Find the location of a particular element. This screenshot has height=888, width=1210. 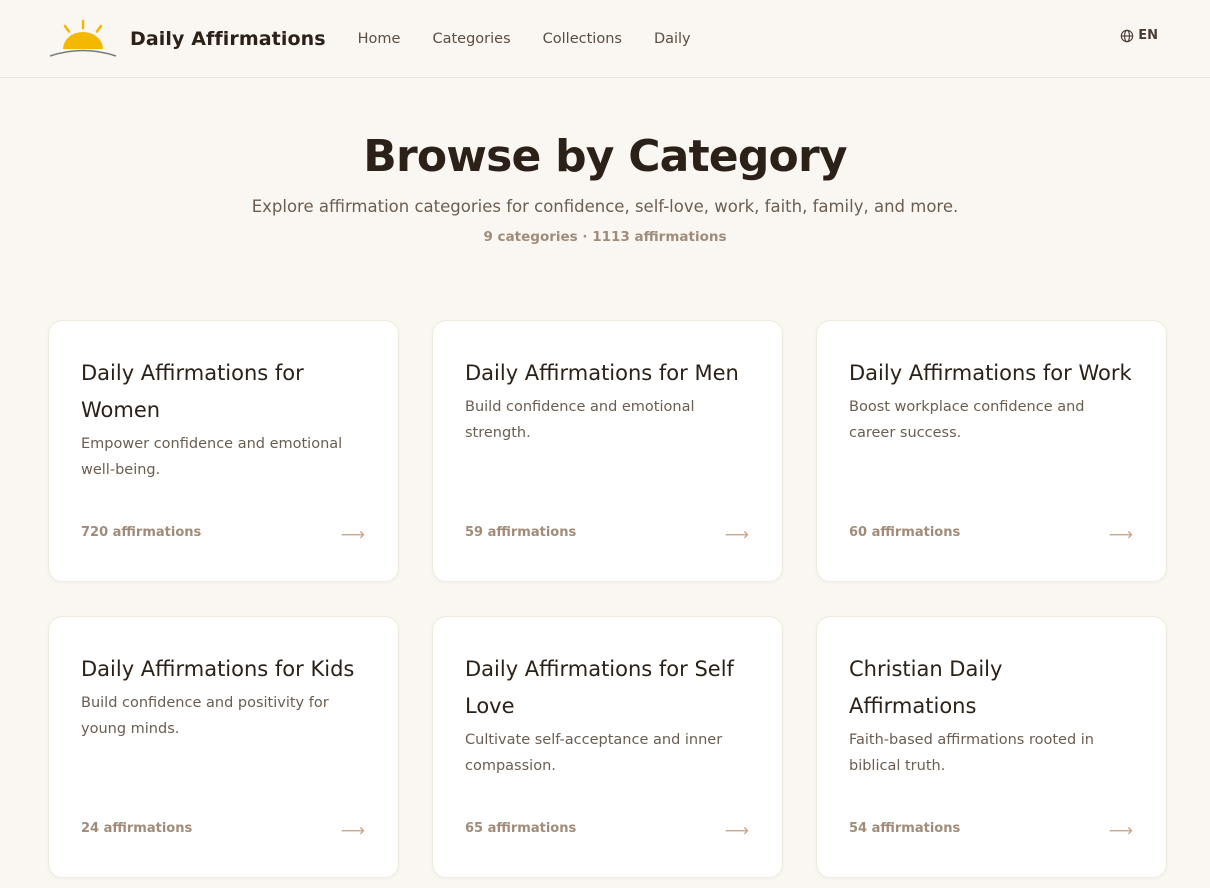

card-count: 54 affirmations is located at coordinates (905, 828).